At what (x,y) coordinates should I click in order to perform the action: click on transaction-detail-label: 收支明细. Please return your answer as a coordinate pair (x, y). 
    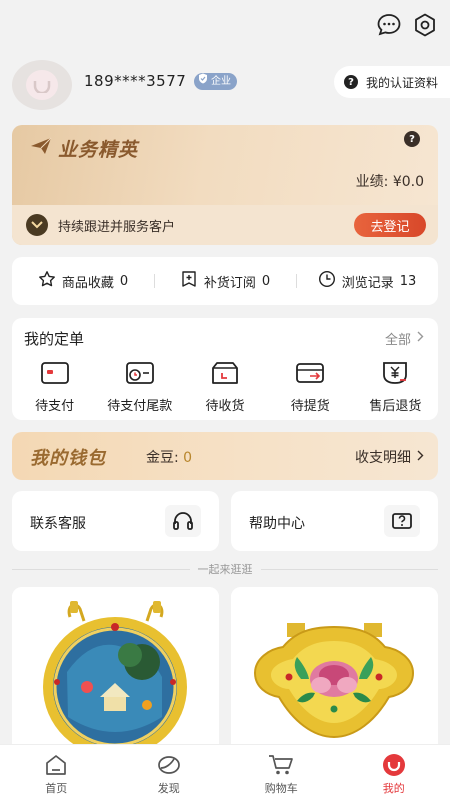
    Looking at the image, I should click on (383, 458).